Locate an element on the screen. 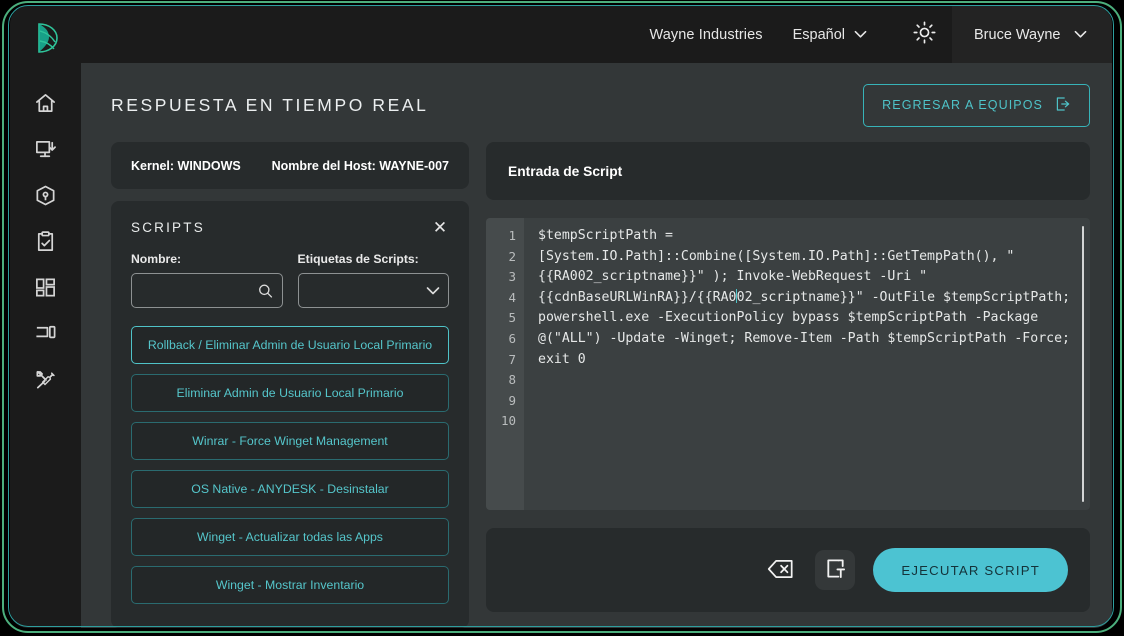 This screenshot has height=636, width=1124. list-item: Eliminar Admin de Usuario Local Primario is located at coordinates (290, 393).